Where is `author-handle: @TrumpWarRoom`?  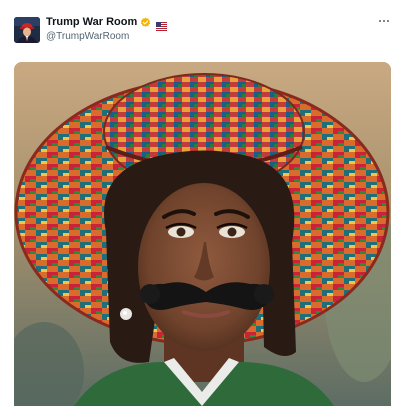
author-handle: @TrumpWarRoom is located at coordinates (87, 36).